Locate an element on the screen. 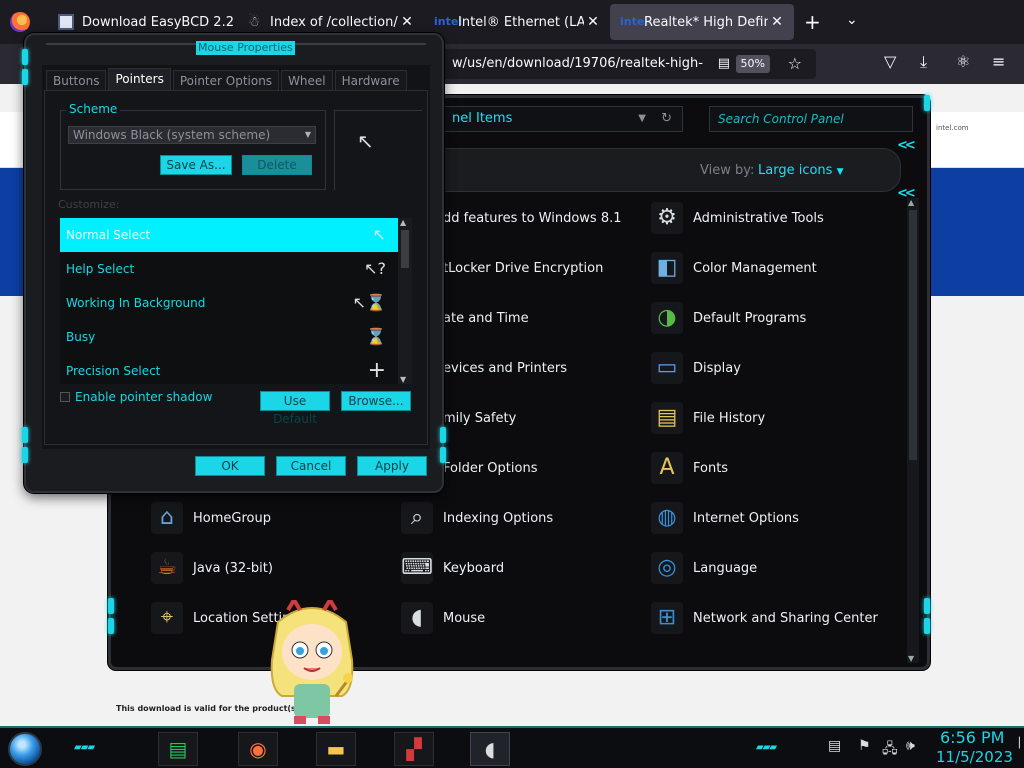 The width and height of the screenshot is (1024, 768). view-by-dropdown: Large icons ▼ is located at coordinates (801, 170).